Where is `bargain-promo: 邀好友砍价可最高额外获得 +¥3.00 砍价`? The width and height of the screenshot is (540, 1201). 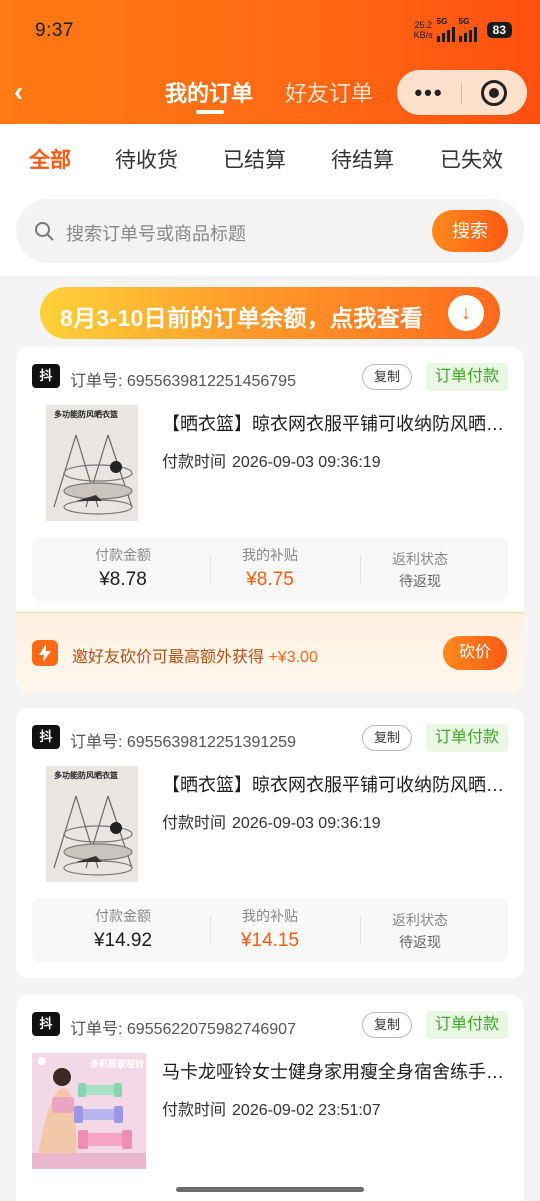
bargain-promo: 邀好友砍价可最高额外获得 +¥3.00 砍价 is located at coordinates (270, 651).